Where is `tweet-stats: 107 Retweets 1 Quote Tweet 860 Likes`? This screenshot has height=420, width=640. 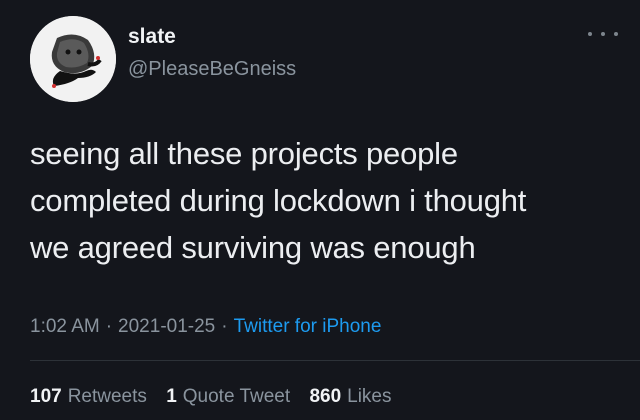
tweet-stats: 107 Retweets 1 Quote Tweet 860 Likes is located at coordinates (218, 397).